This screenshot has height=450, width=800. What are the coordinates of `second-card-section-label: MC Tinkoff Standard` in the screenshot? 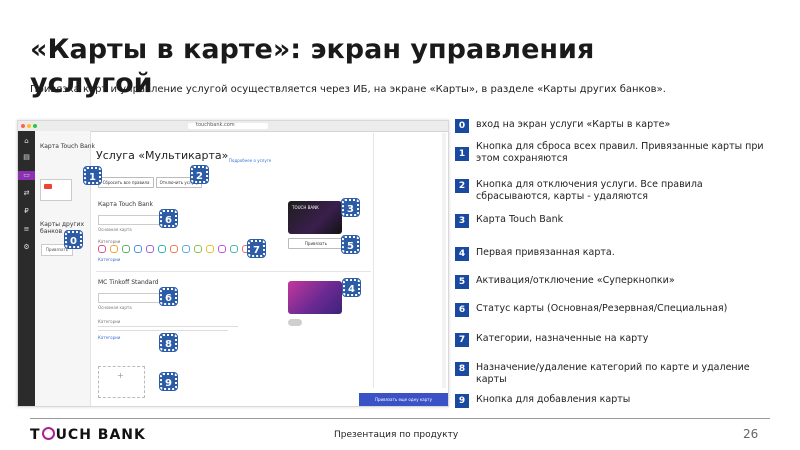 It's located at (128, 282).